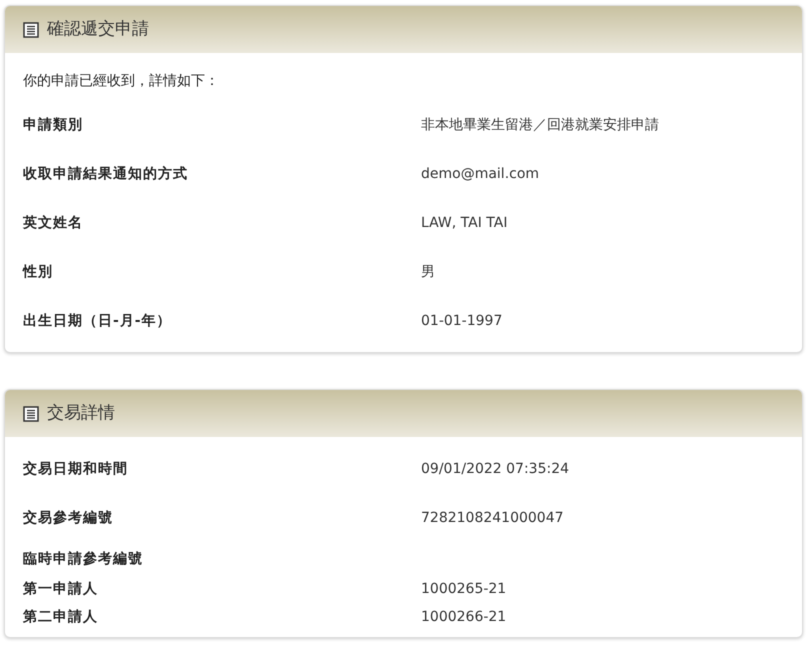  What do you see at coordinates (61, 617) in the screenshot?
I see `field-label: 第二申請人` at bounding box center [61, 617].